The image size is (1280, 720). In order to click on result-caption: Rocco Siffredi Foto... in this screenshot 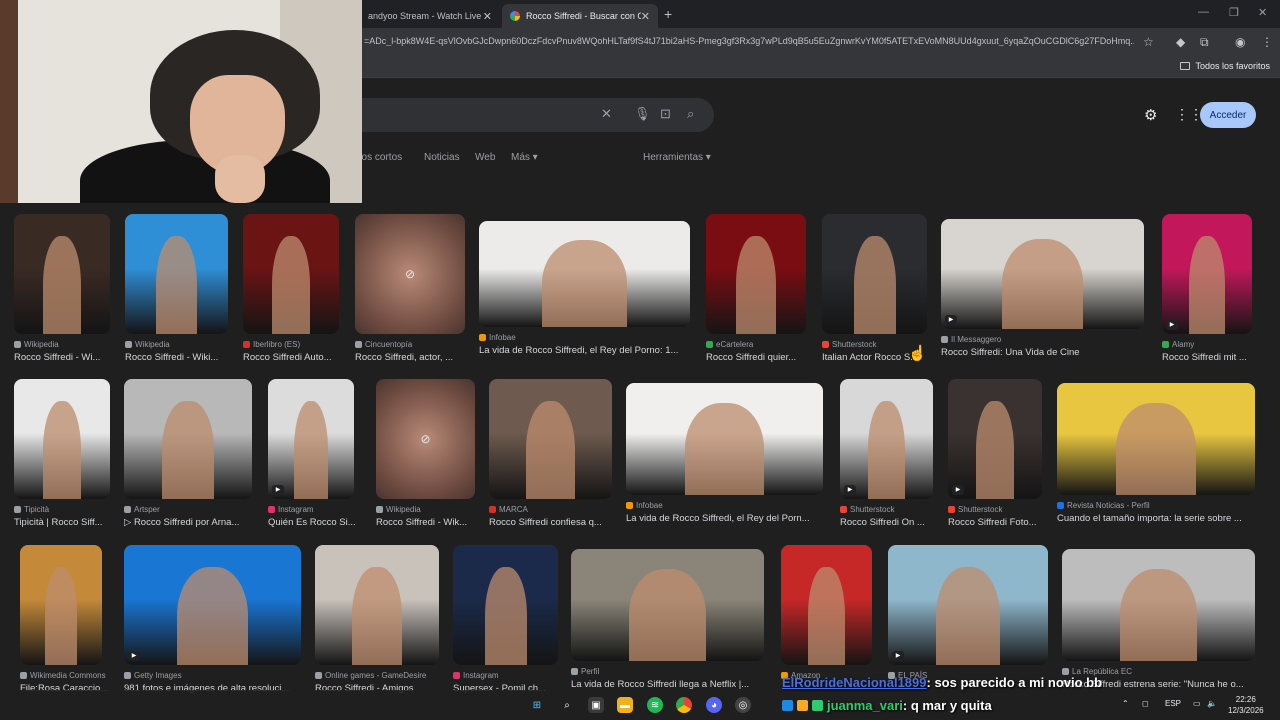, I will do `click(995, 522)`.